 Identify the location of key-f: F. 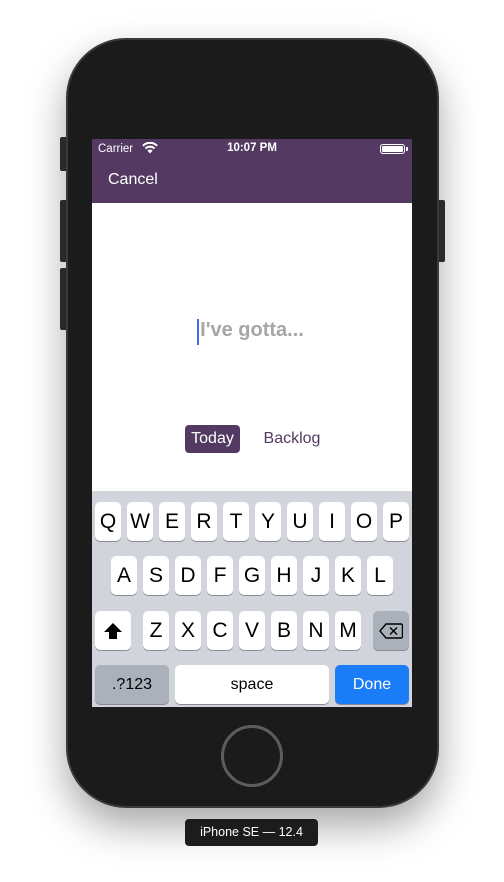
(220, 575).